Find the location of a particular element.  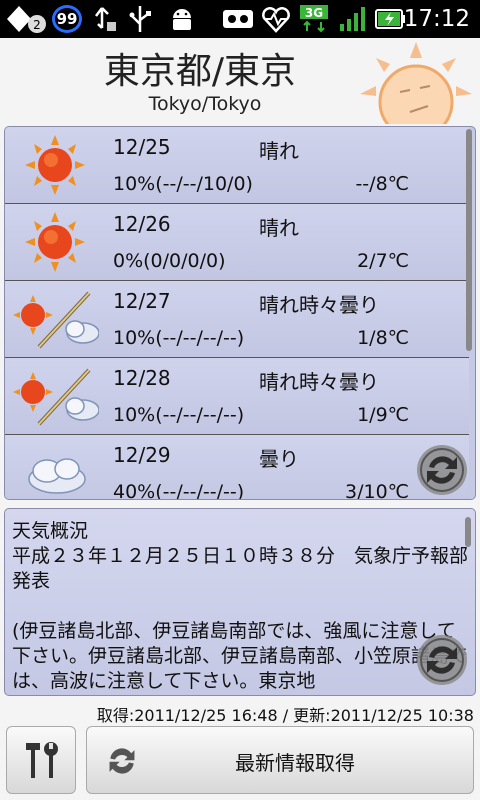

overview-scrollbar is located at coordinates (468, 532).